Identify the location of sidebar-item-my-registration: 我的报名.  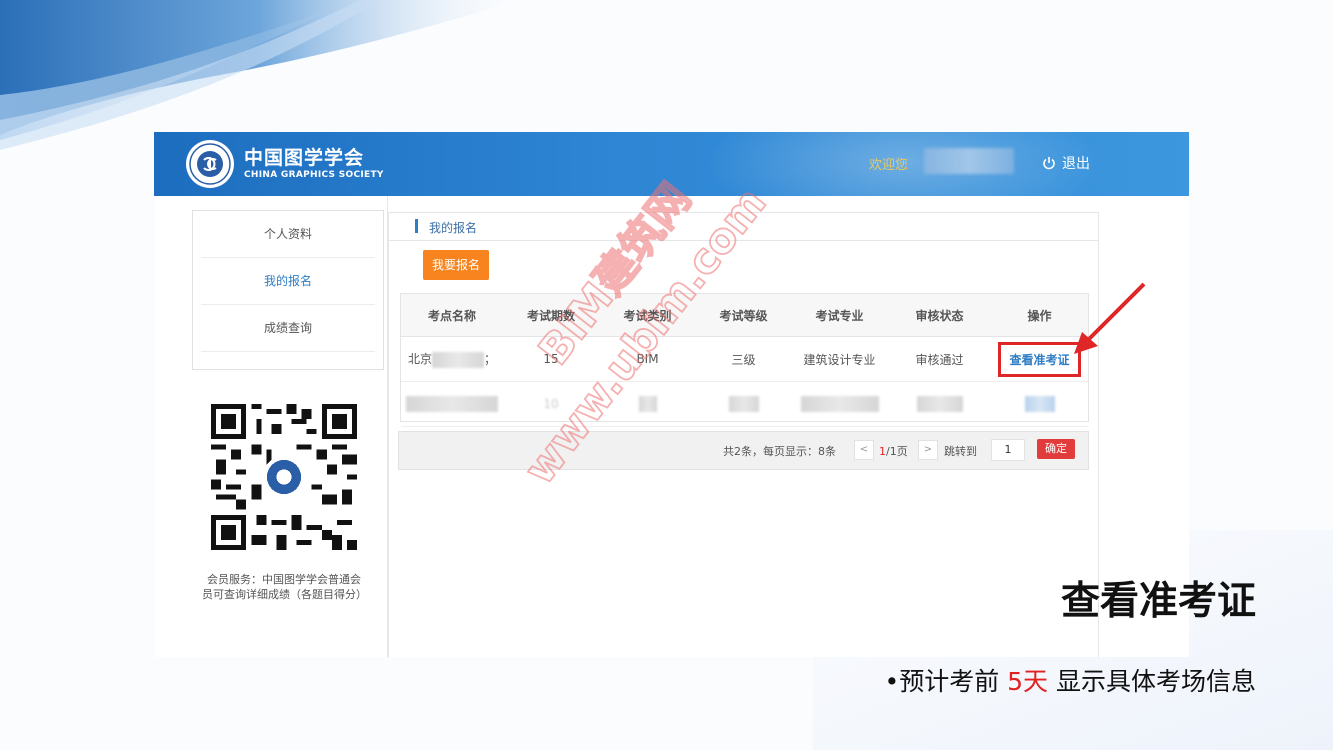
(288, 281).